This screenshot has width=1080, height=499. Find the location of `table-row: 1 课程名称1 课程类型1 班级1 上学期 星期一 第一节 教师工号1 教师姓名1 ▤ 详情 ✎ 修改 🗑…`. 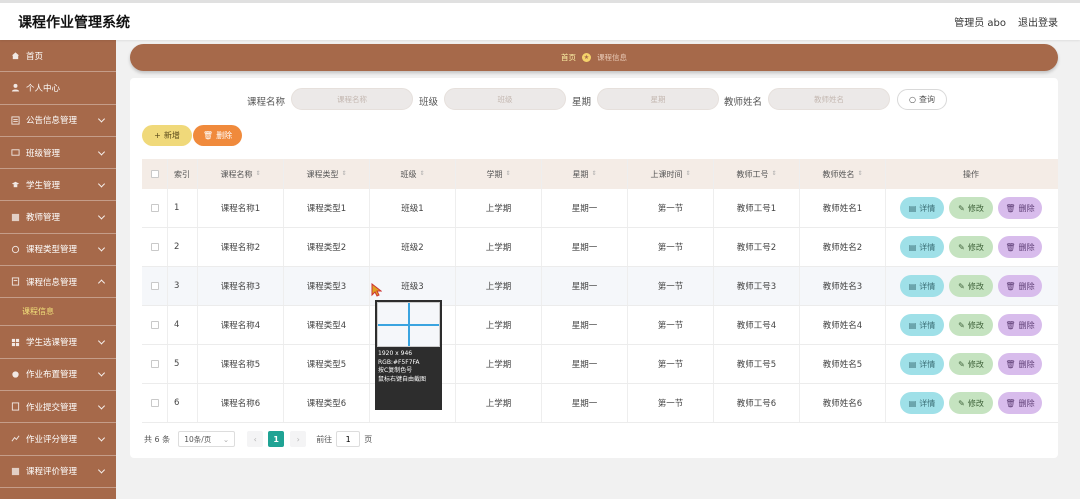

table-row: 1 课程名称1 课程类型1 班级1 上学期 星期一 第一节 教师工号1 教师姓名1 ▤ 详情 ✎ 修改 🗑… is located at coordinates (600, 208).